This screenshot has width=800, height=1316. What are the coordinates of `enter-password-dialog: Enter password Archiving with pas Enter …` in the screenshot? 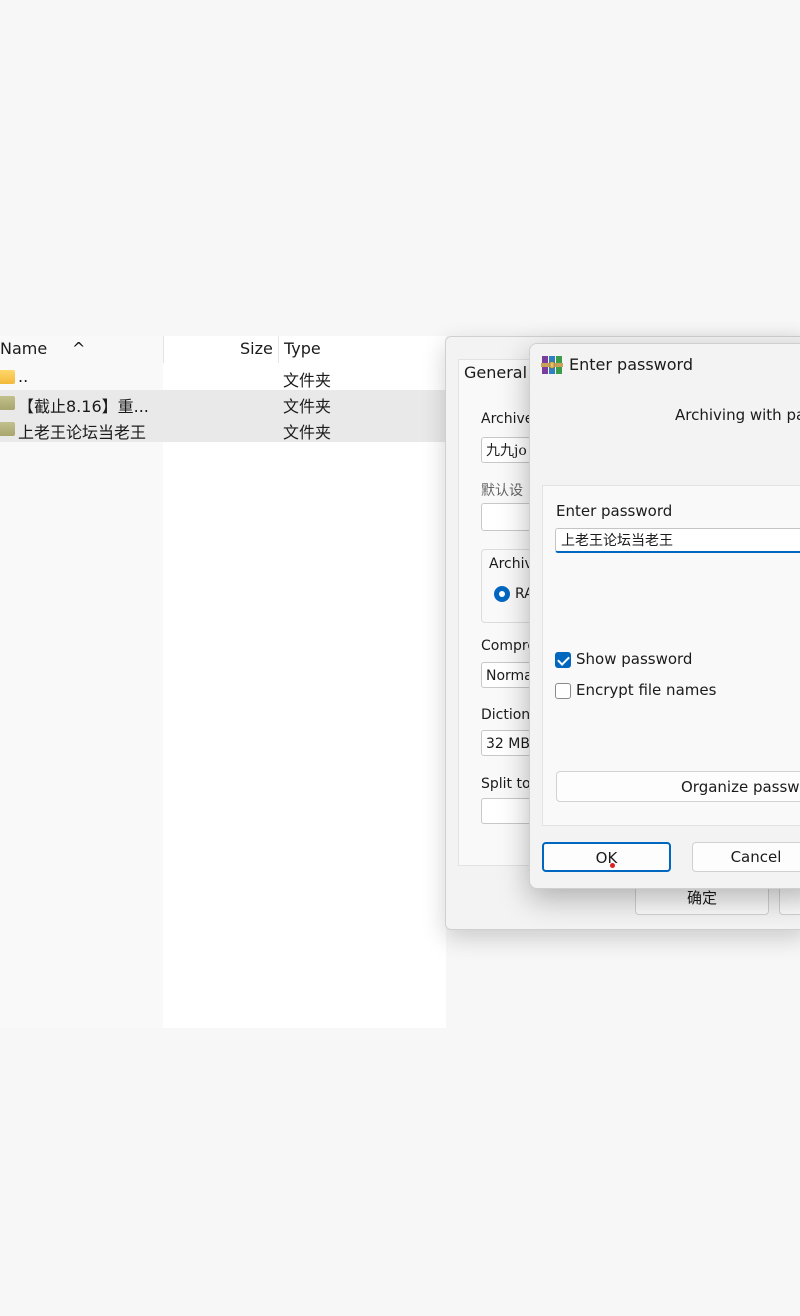 It's located at (664, 616).